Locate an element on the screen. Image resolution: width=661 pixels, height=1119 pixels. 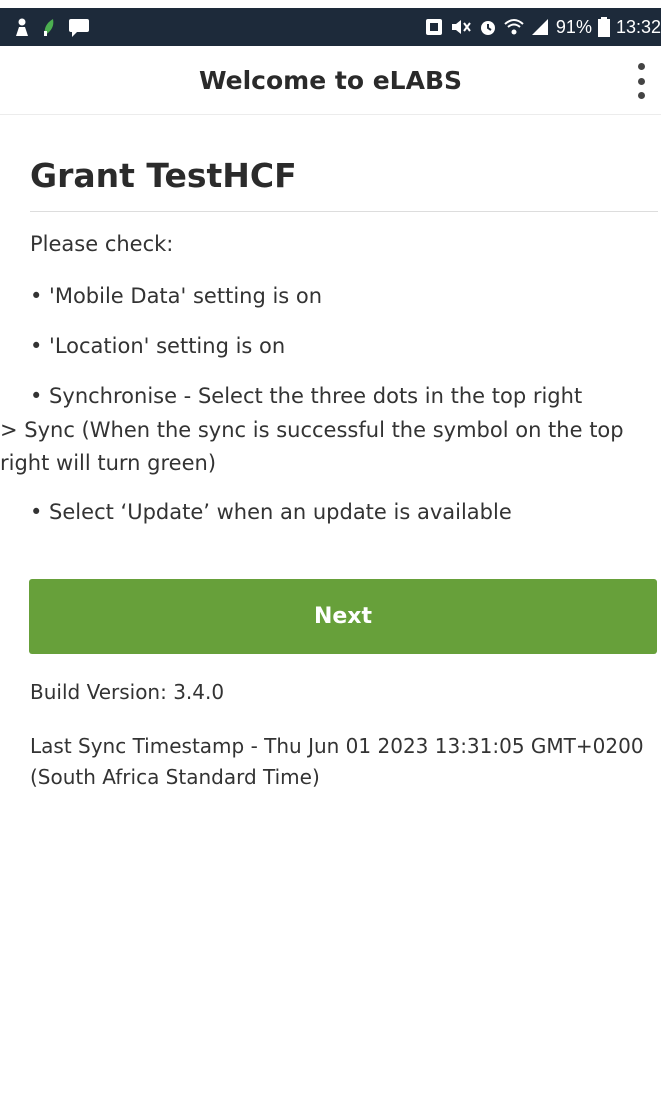
page-title: Welcome to eLABS is located at coordinates (330, 80).